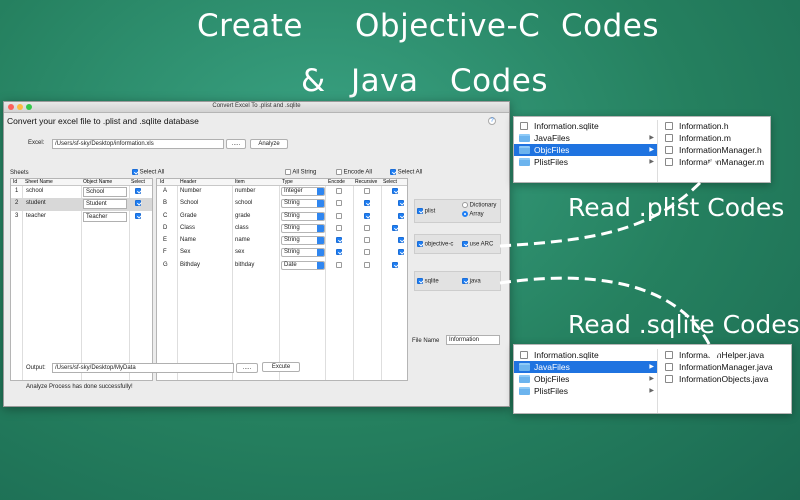 The height and width of the screenshot is (500, 800). What do you see at coordinates (606, 208) in the screenshot?
I see `arrow-to-objc` at bounding box center [606, 208].